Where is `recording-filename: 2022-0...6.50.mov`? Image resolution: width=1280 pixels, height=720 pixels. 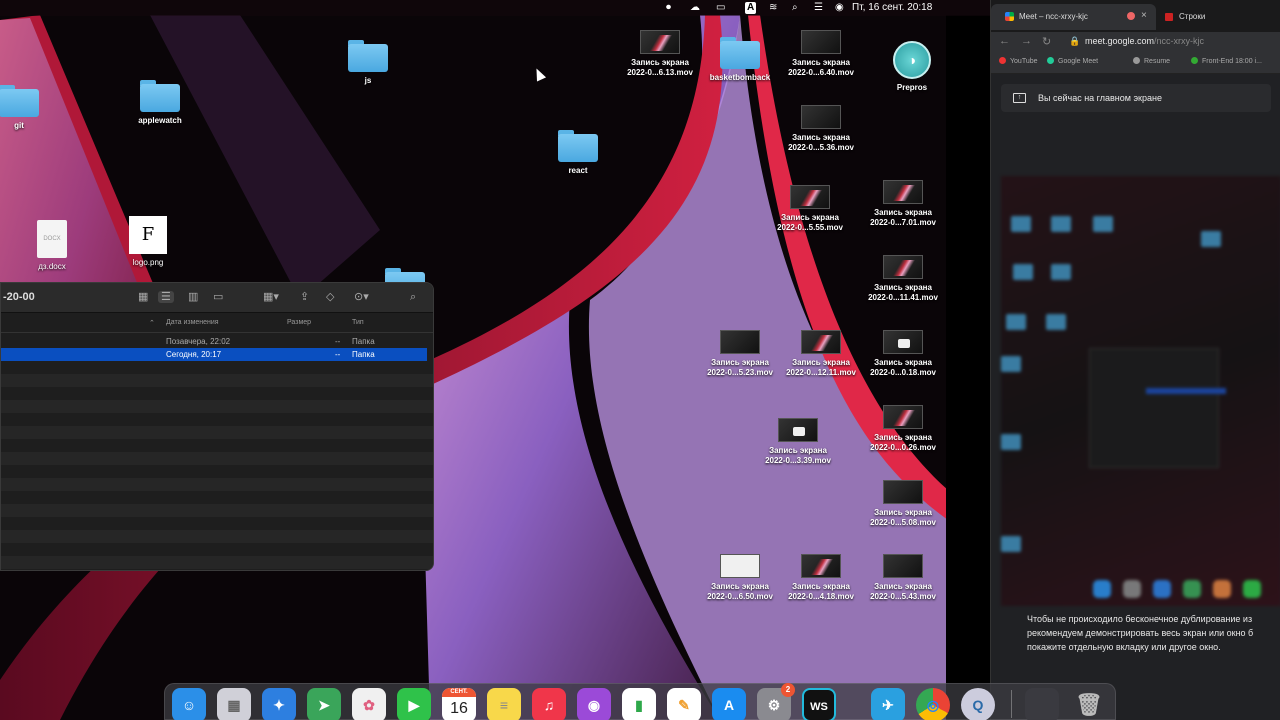
recording-filename: 2022-0...6.50.mov is located at coordinates (740, 596).